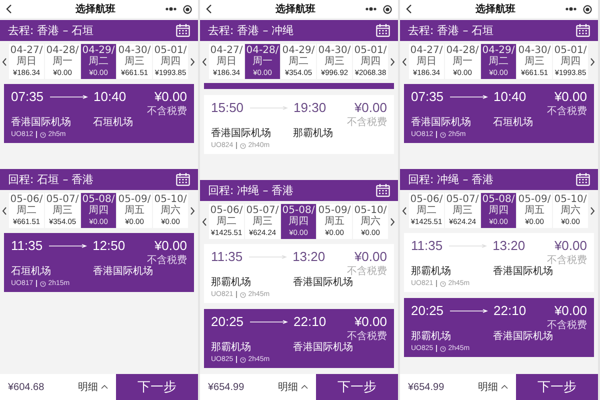 The width and height of the screenshot is (600, 400). I want to click on arrival-time: 19:30, so click(310, 108).